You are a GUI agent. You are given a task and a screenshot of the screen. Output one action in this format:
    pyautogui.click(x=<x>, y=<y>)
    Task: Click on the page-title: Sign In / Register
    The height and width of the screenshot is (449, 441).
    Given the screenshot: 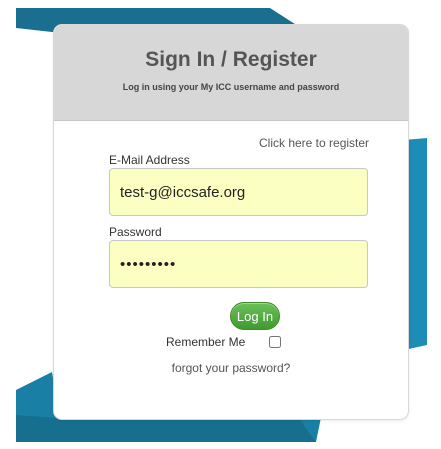 What is the action you would take?
    pyautogui.click(x=231, y=59)
    